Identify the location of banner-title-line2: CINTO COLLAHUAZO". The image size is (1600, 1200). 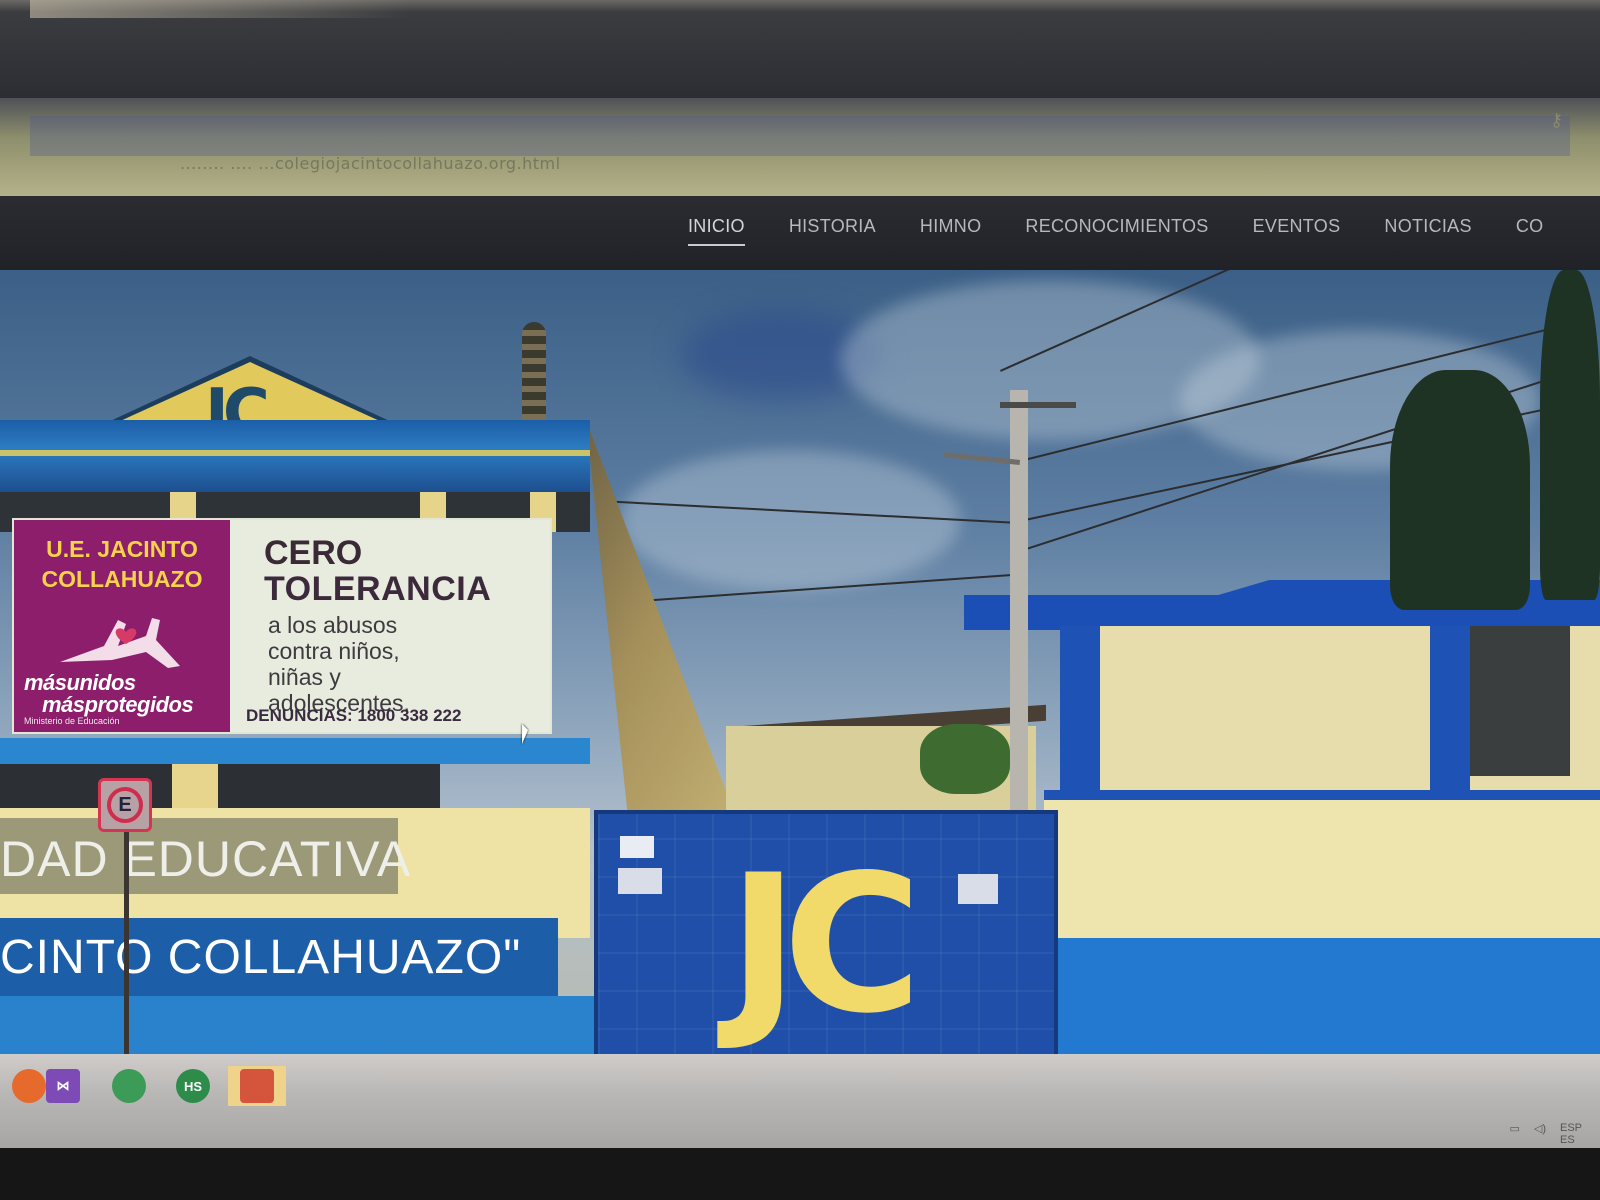
(261, 957).